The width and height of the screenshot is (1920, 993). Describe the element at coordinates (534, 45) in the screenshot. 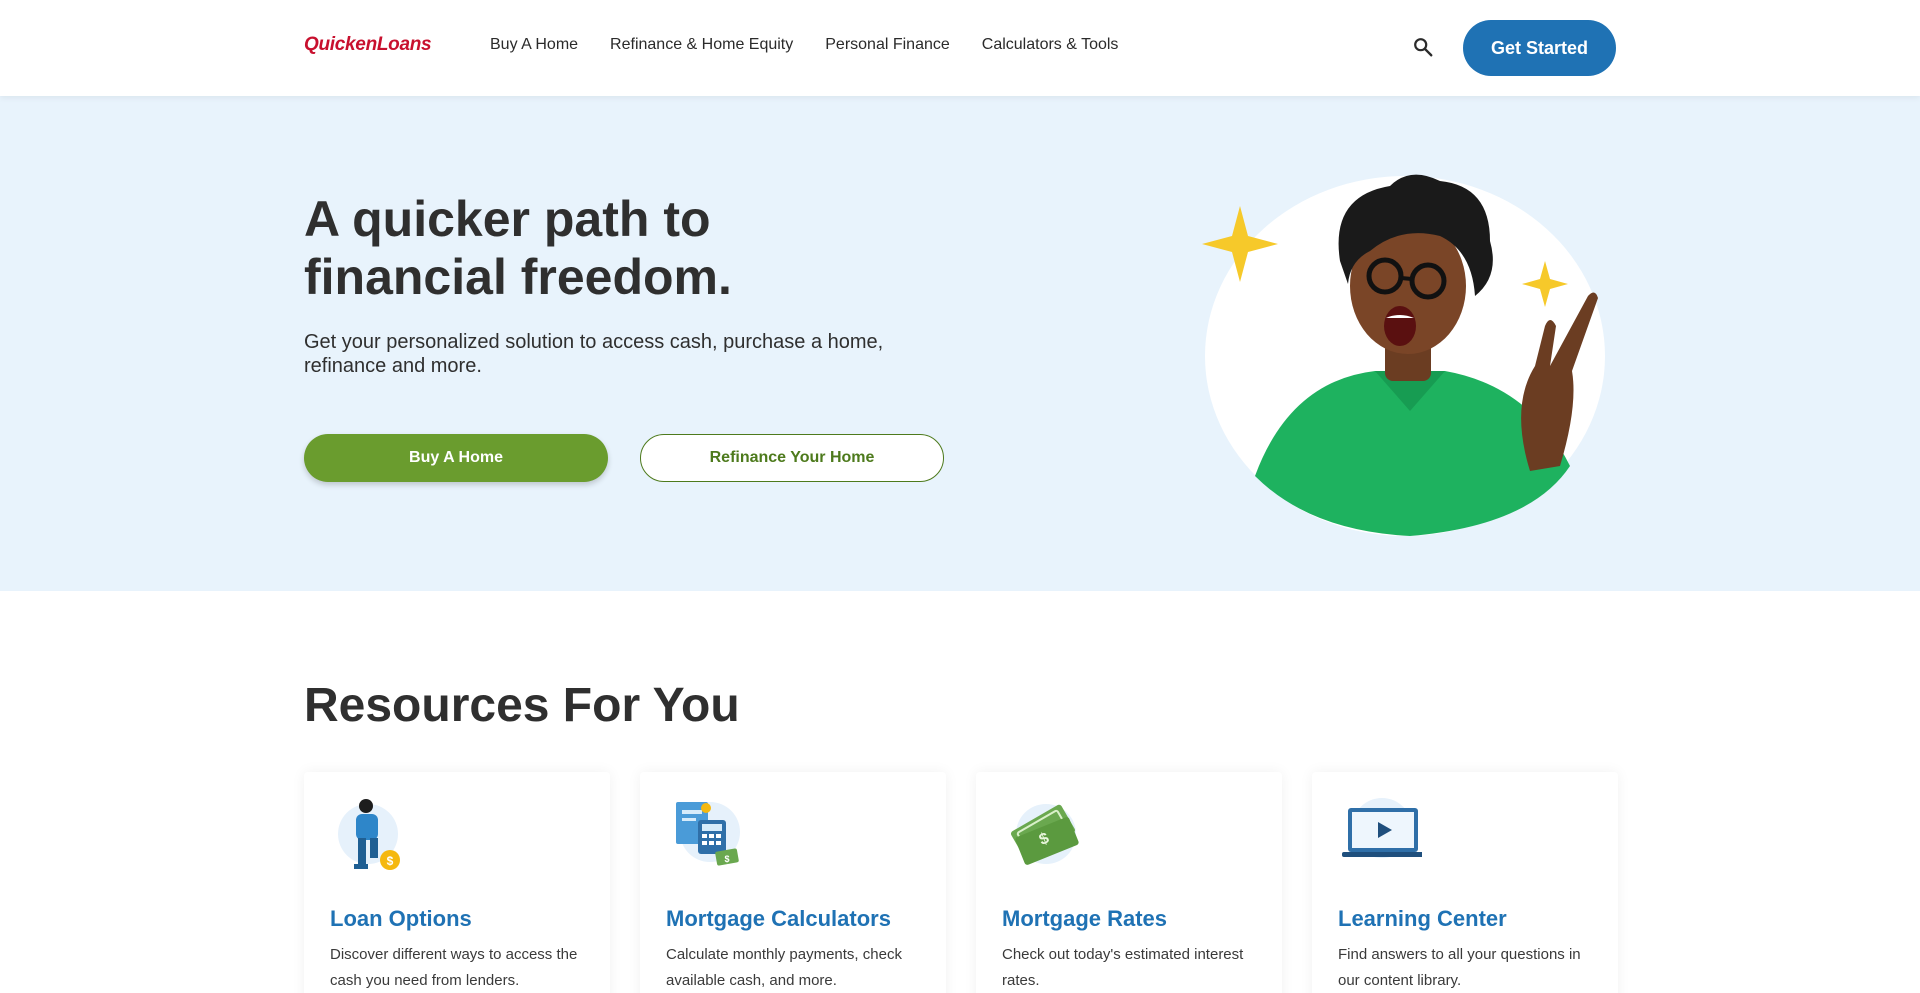

I see `nav-item-buy-a-home: Buy A Home` at that location.